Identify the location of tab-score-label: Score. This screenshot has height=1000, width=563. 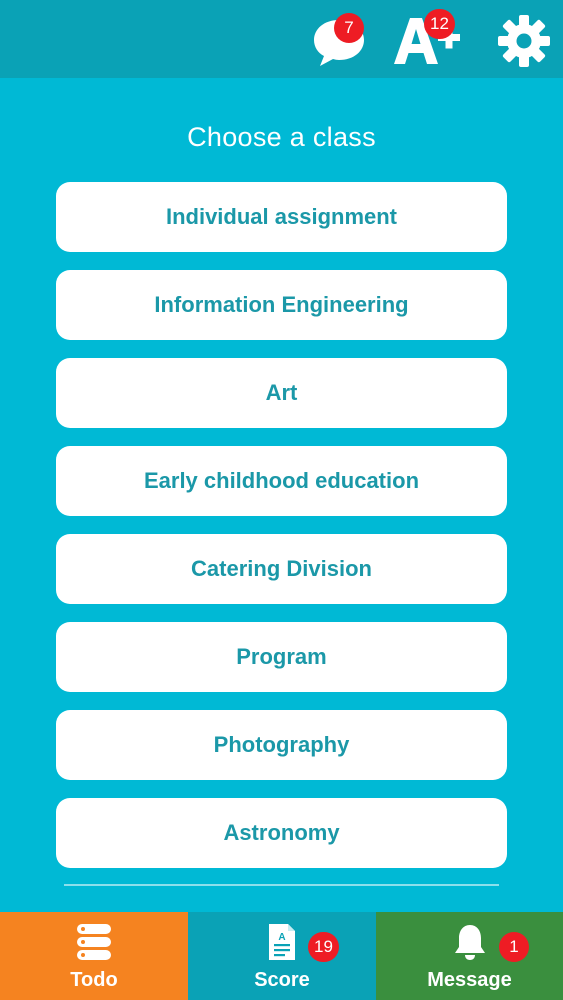
(282, 980).